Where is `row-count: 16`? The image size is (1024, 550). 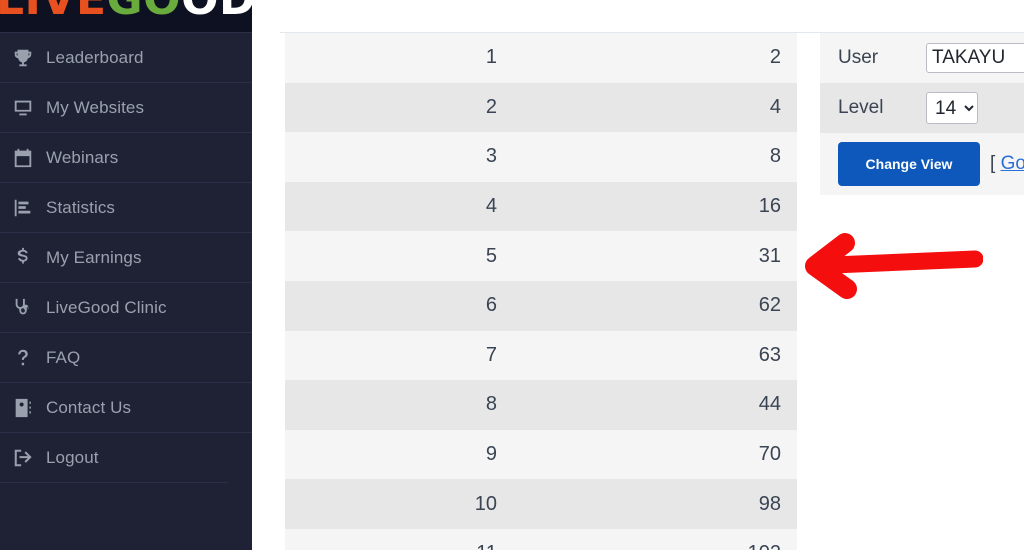 row-count: 16 is located at coordinates (769, 206).